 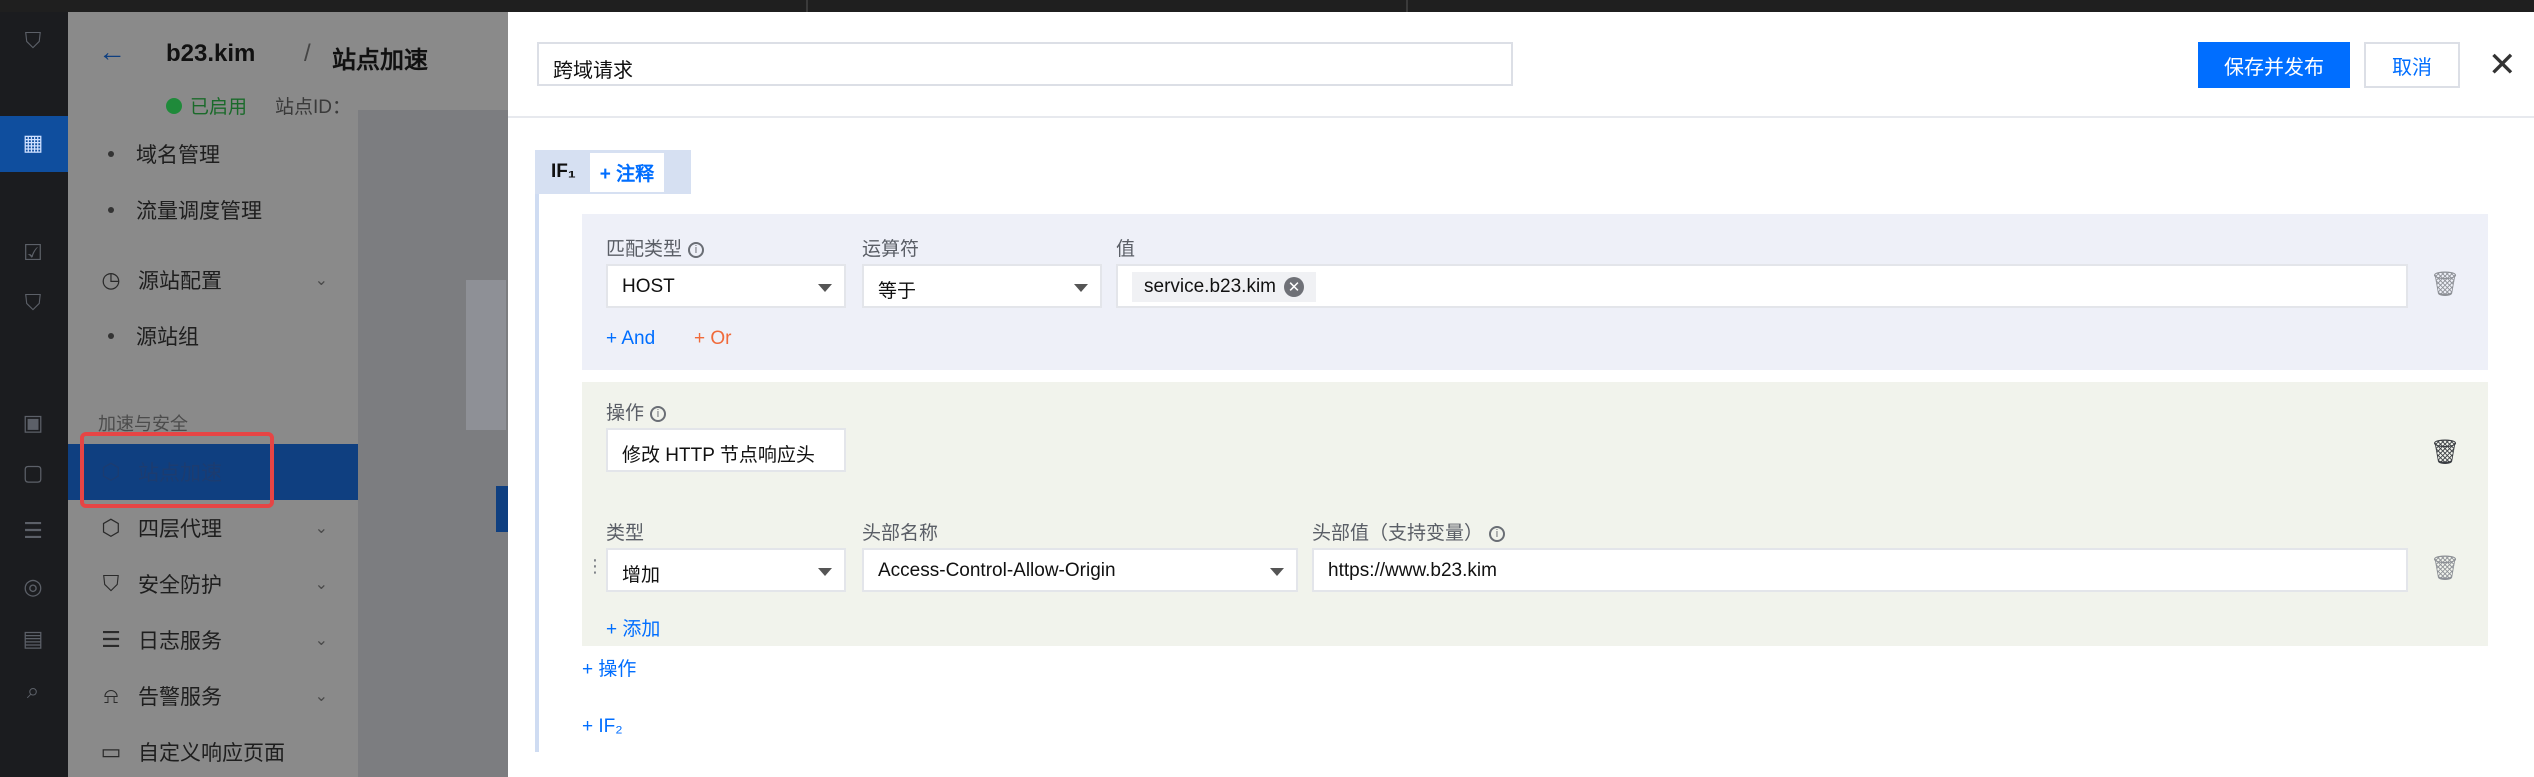 What do you see at coordinates (1025, 64) in the screenshot?
I see `rule-name-input: 跨域请求` at bounding box center [1025, 64].